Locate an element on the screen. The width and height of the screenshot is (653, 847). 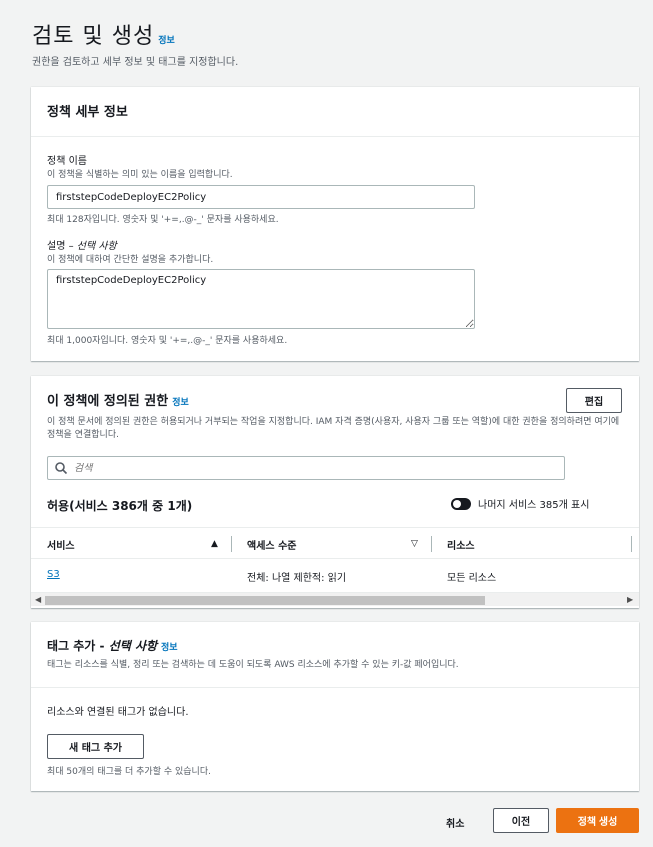
policy-name-hint: 이 정책을 식별하는 의미 있는 이름을 입력합니다. is located at coordinates (140, 175).